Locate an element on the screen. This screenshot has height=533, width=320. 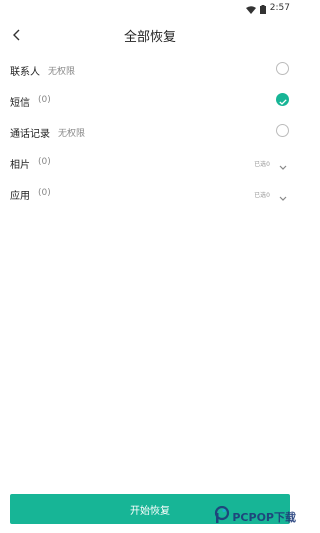
watermark-text: PCPOP下载 is located at coordinates (264, 517).